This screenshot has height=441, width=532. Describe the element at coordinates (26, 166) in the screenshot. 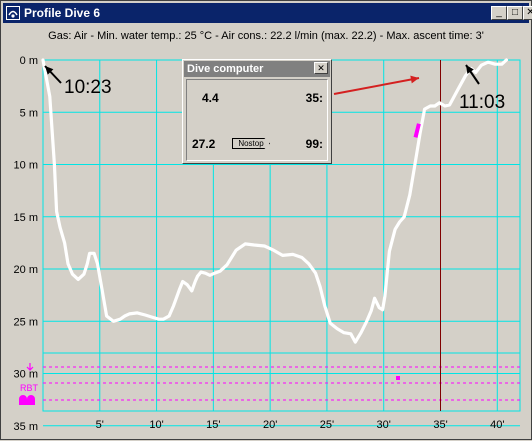

I see `y-tick-label: 10 m` at that location.